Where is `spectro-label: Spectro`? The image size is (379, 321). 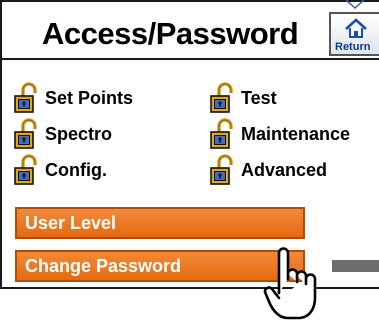 spectro-label: Spectro is located at coordinates (79, 133).